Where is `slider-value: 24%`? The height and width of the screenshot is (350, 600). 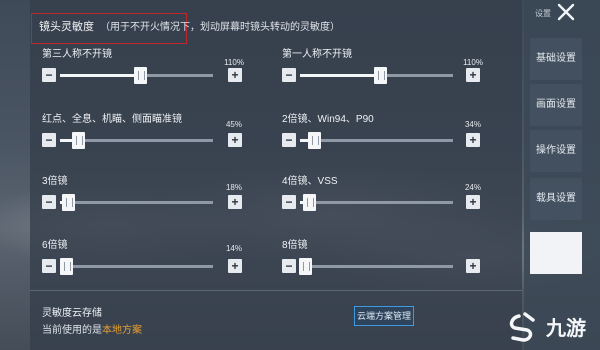 slider-value: 24% is located at coordinates (472, 187).